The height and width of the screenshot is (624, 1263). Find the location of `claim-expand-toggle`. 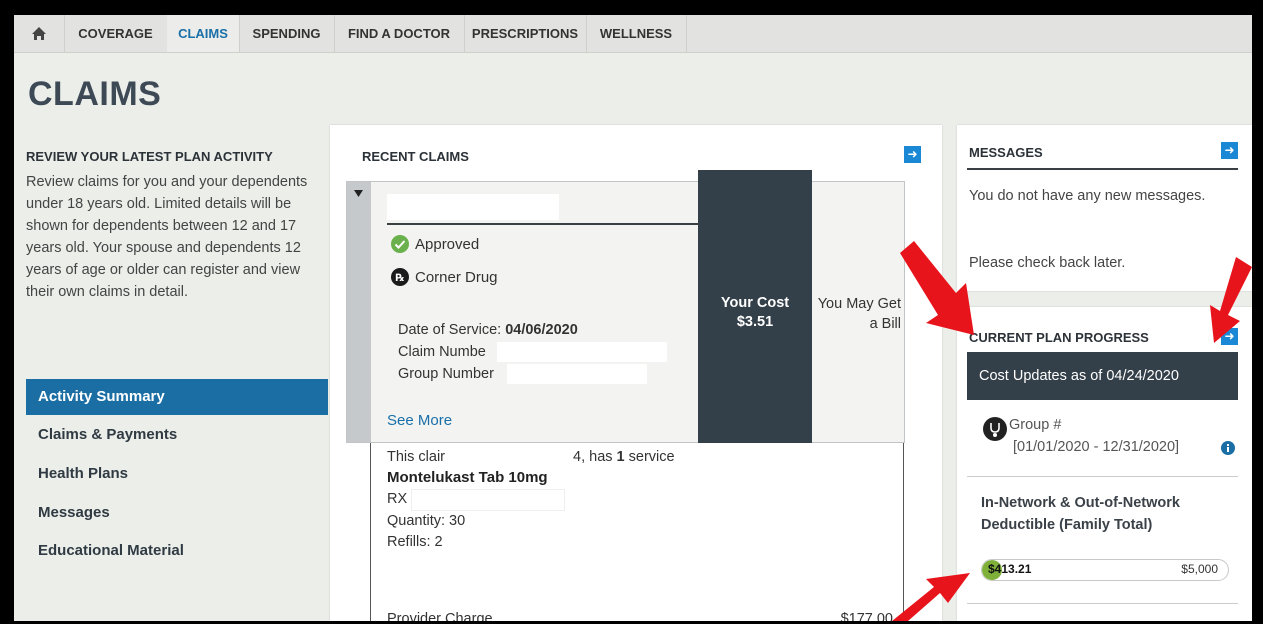

claim-expand-toggle is located at coordinates (359, 312).